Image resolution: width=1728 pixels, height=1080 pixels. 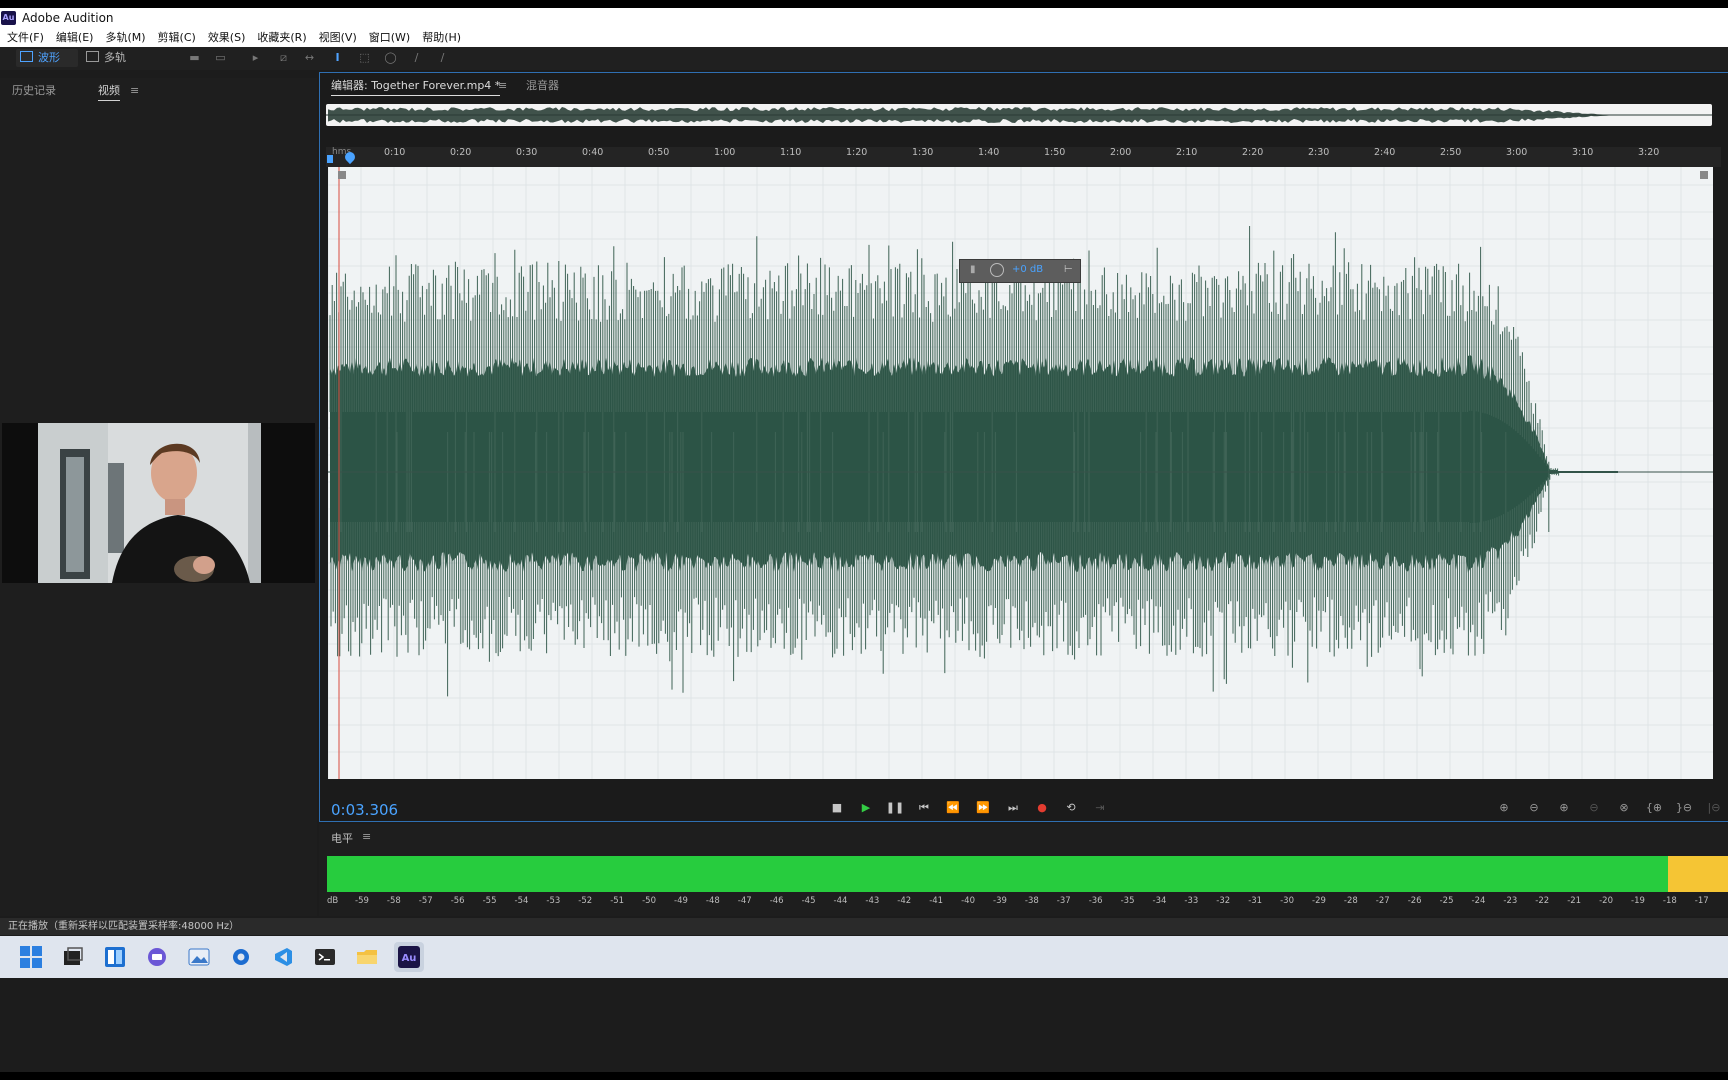 I want to click on menu-favorites: 收藏夹(R), so click(x=281, y=38).